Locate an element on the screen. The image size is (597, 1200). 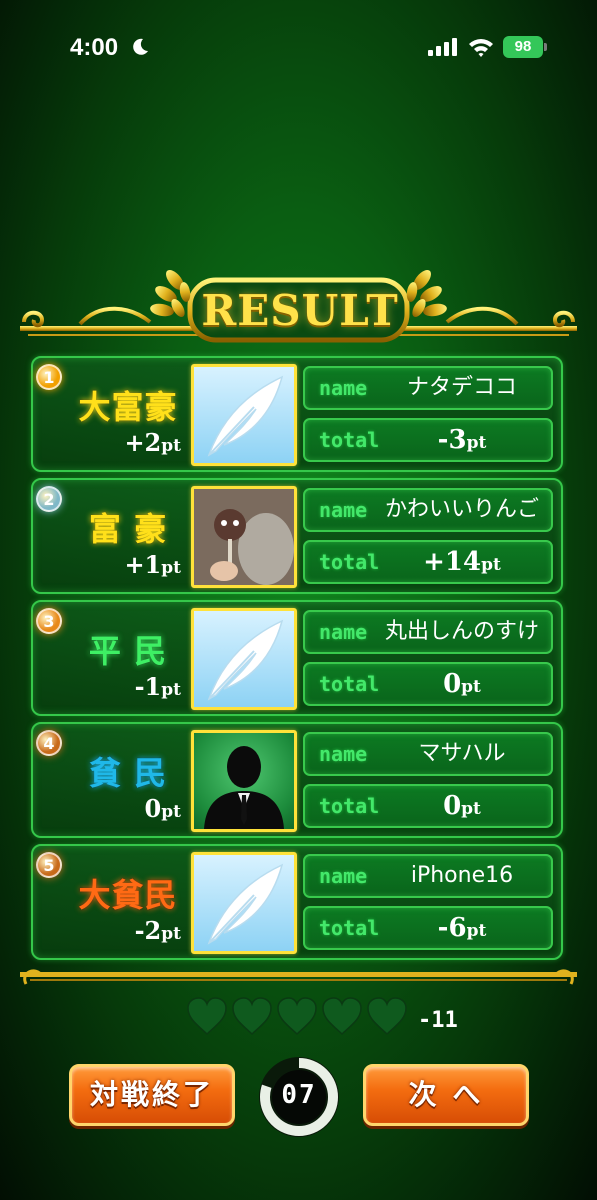
round-points: -2pt is located at coordinates (158, 930).